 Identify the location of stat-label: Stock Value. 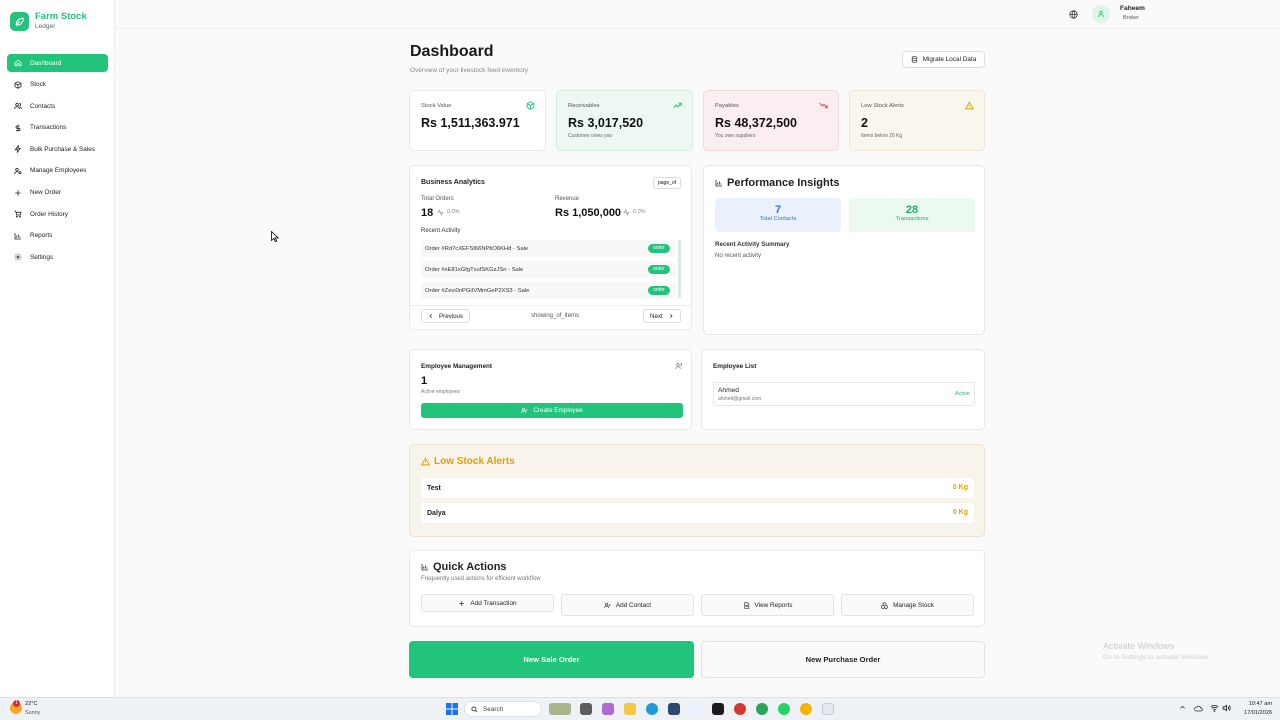
(436, 106).